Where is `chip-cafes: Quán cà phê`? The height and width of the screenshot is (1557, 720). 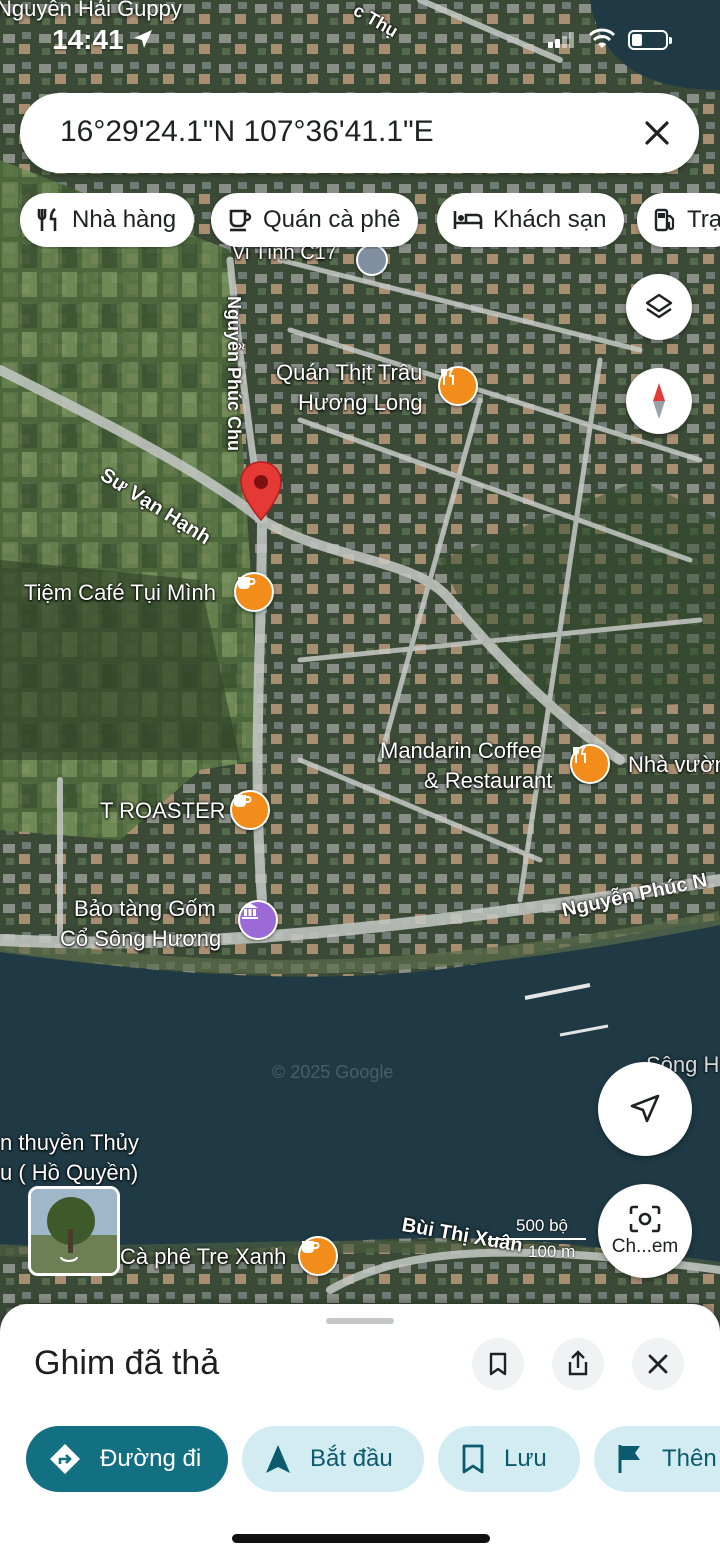
chip-cafes: Quán cà phê is located at coordinates (315, 220).